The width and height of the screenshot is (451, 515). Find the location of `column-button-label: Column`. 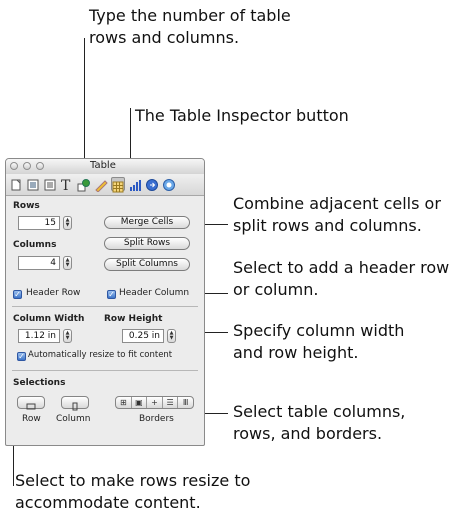

column-button-label: Column is located at coordinates (73, 419).